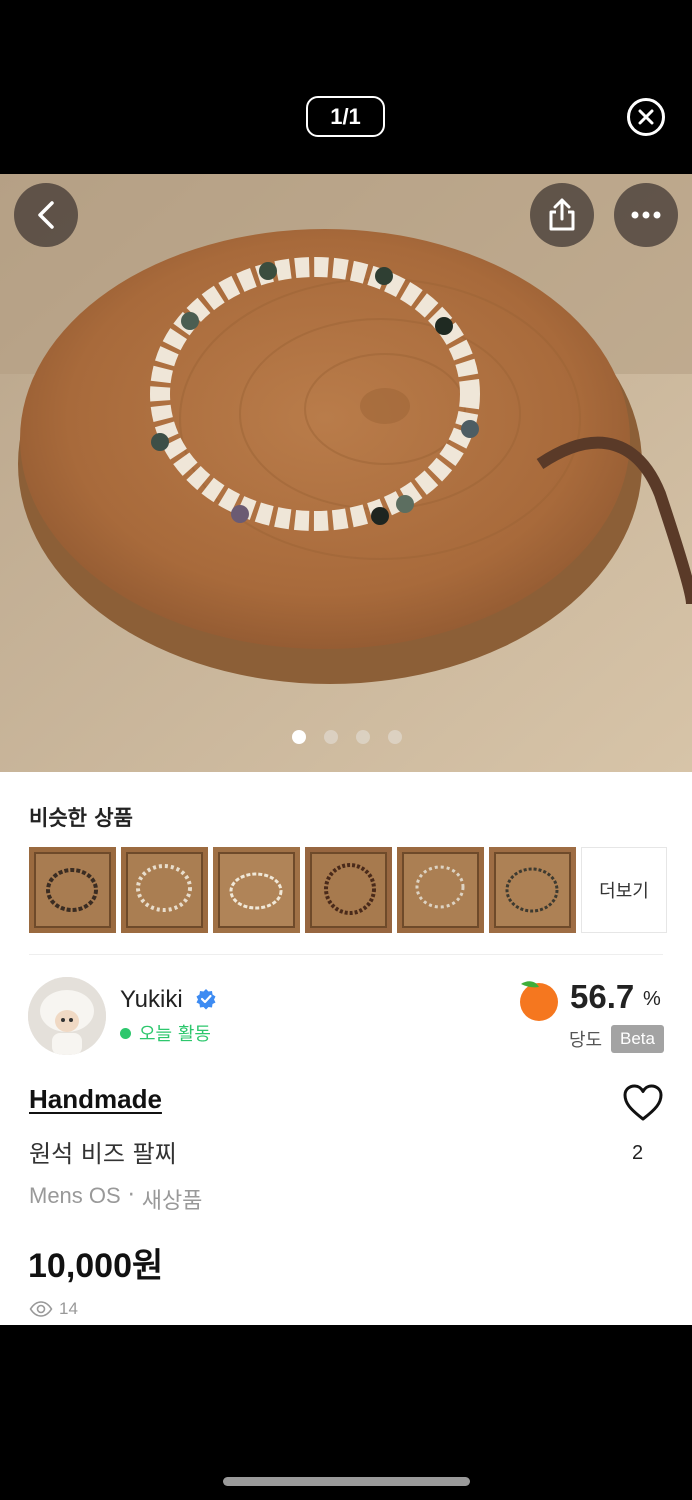 The width and height of the screenshot is (692, 1500). I want to click on peach-icon, so click(539, 1001).